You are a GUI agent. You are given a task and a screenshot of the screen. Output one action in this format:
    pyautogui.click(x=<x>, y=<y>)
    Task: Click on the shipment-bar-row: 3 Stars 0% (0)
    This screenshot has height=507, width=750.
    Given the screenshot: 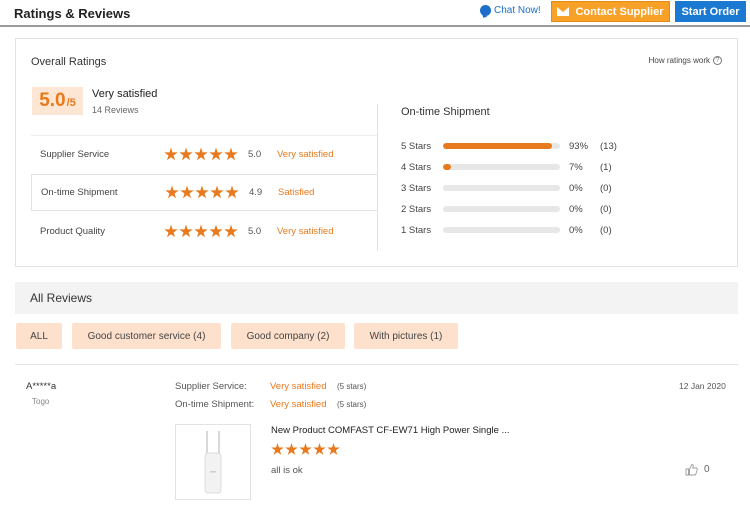 What is the action you would take?
    pyautogui.click(x=506, y=188)
    